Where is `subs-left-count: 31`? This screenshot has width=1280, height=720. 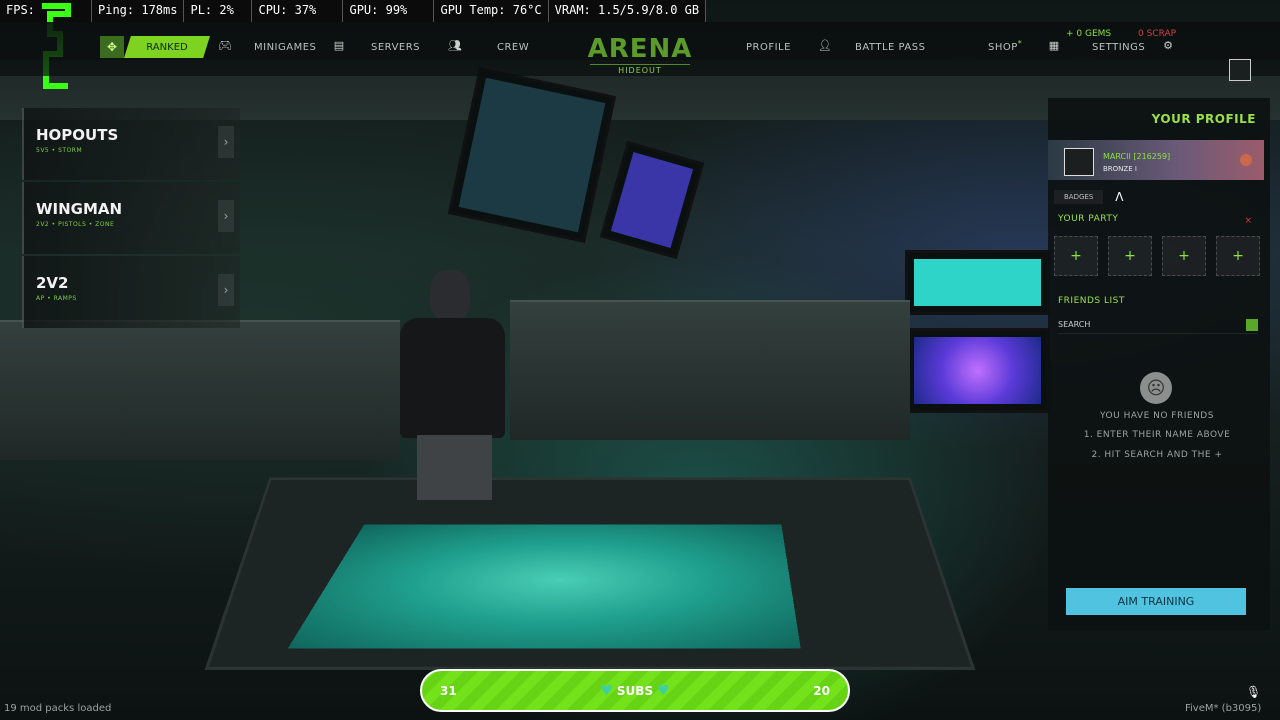
subs-left-count: 31 is located at coordinates (448, 690).